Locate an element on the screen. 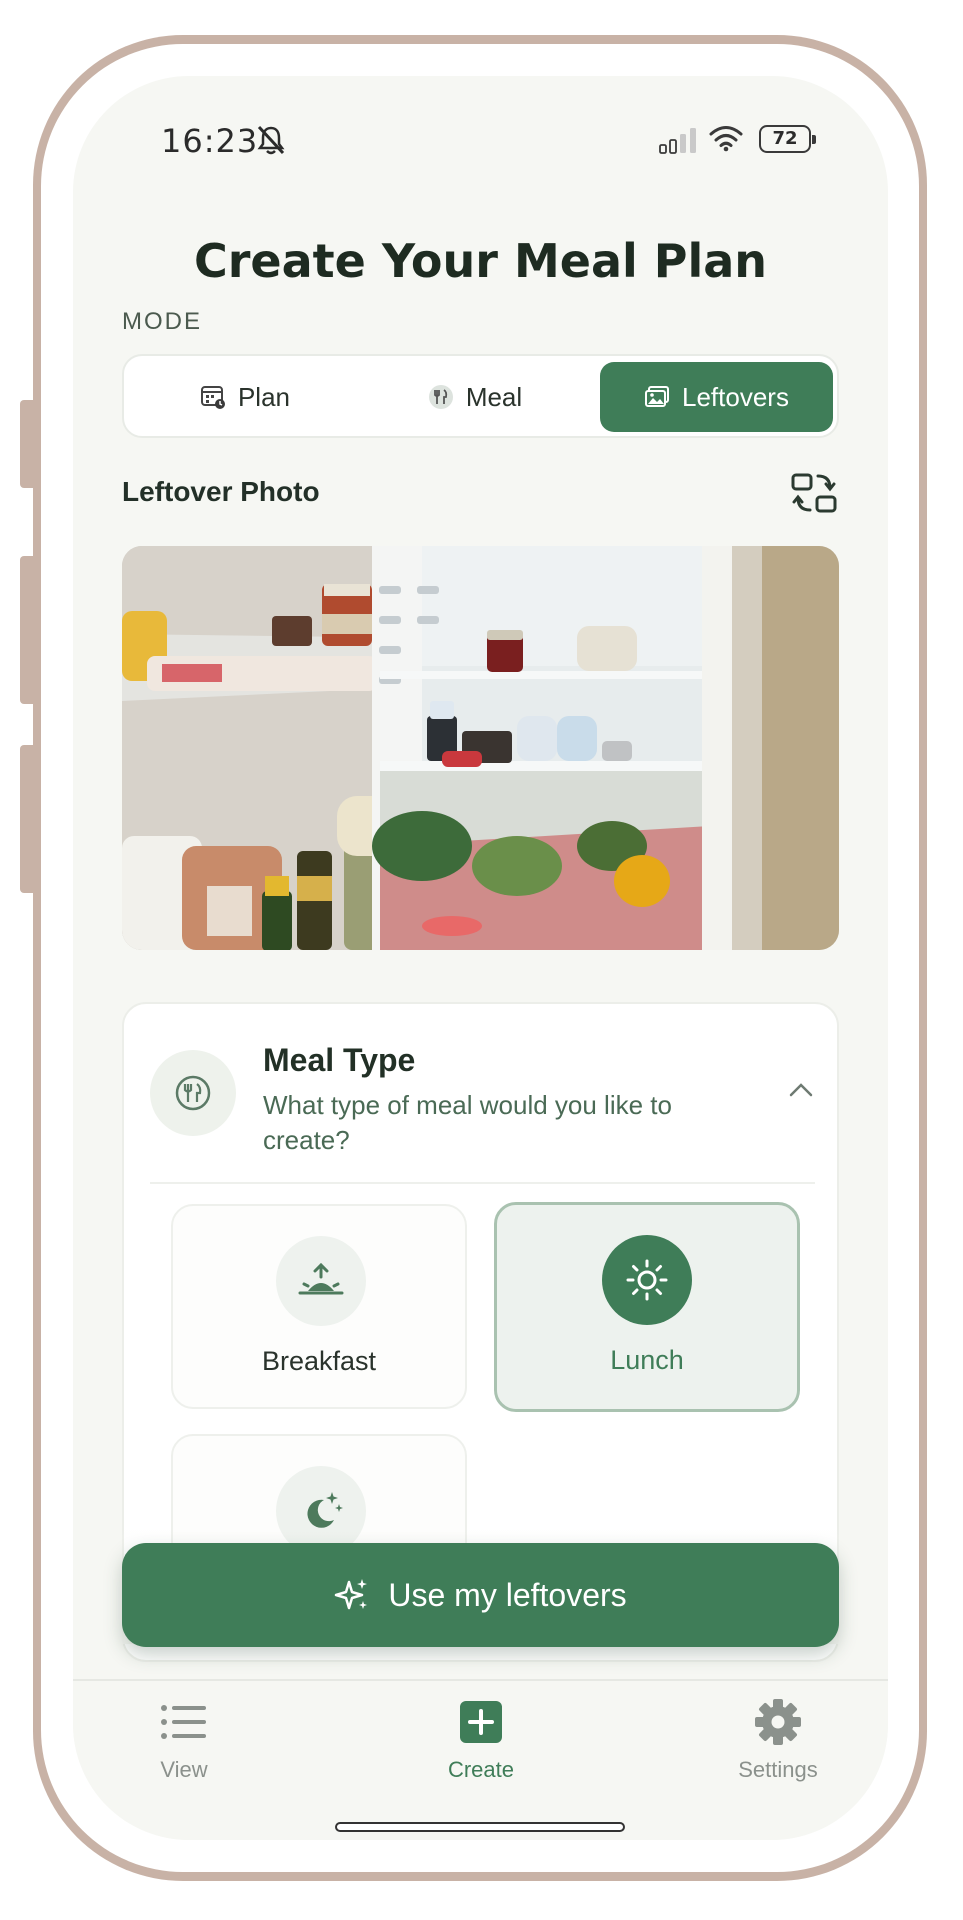  battery-indicator: 72 is located at coordinates (787, 139).